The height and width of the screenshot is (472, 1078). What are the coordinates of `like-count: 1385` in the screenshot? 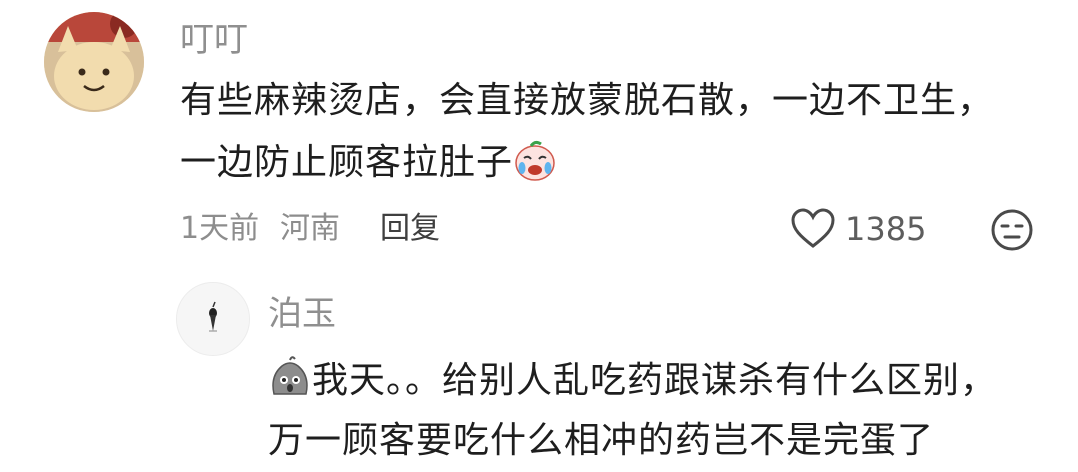 It's located at (886, 229).